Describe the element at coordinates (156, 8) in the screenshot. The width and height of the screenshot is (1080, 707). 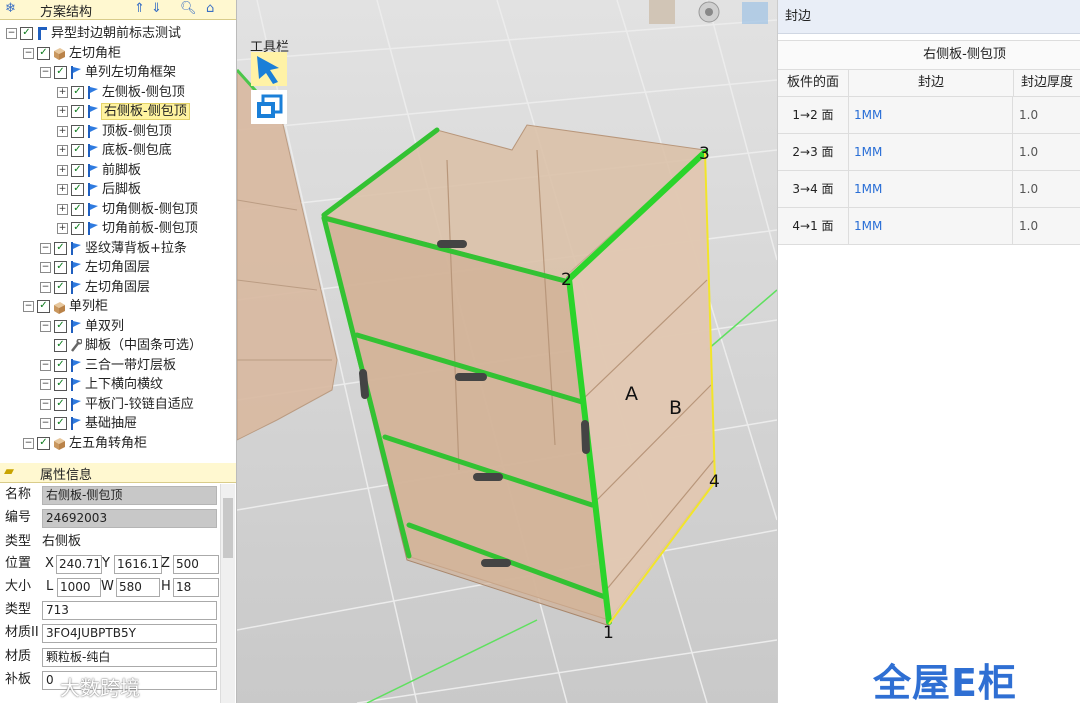
I see `expand-all-icon: ⇓` at that location.